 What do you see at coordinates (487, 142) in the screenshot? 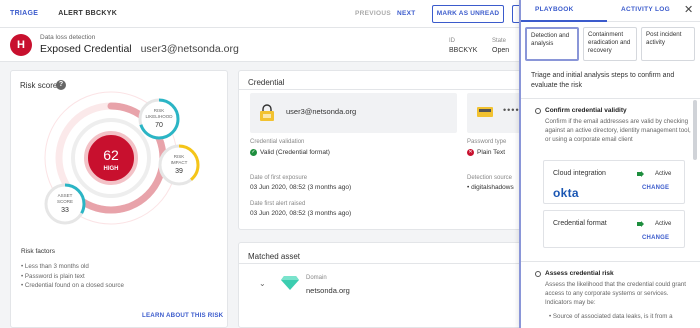
I see `password-type-label: Password type` at bounding box center [487, 142].